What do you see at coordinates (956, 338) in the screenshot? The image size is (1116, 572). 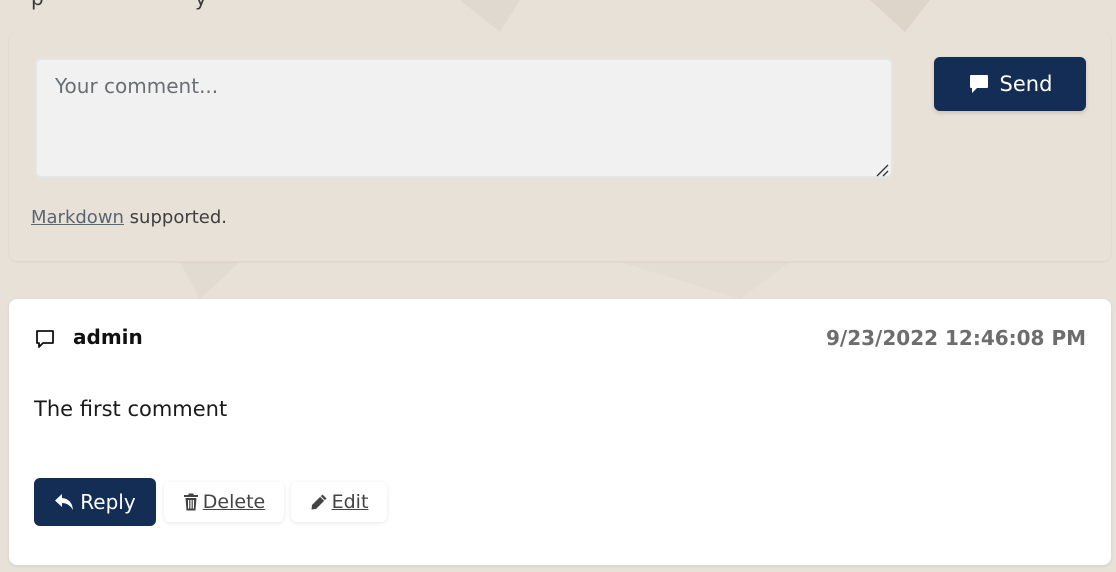 I see `comment-timestamp: 9/23/2022 12:46:08 PM` at bounding box center [956, 338].